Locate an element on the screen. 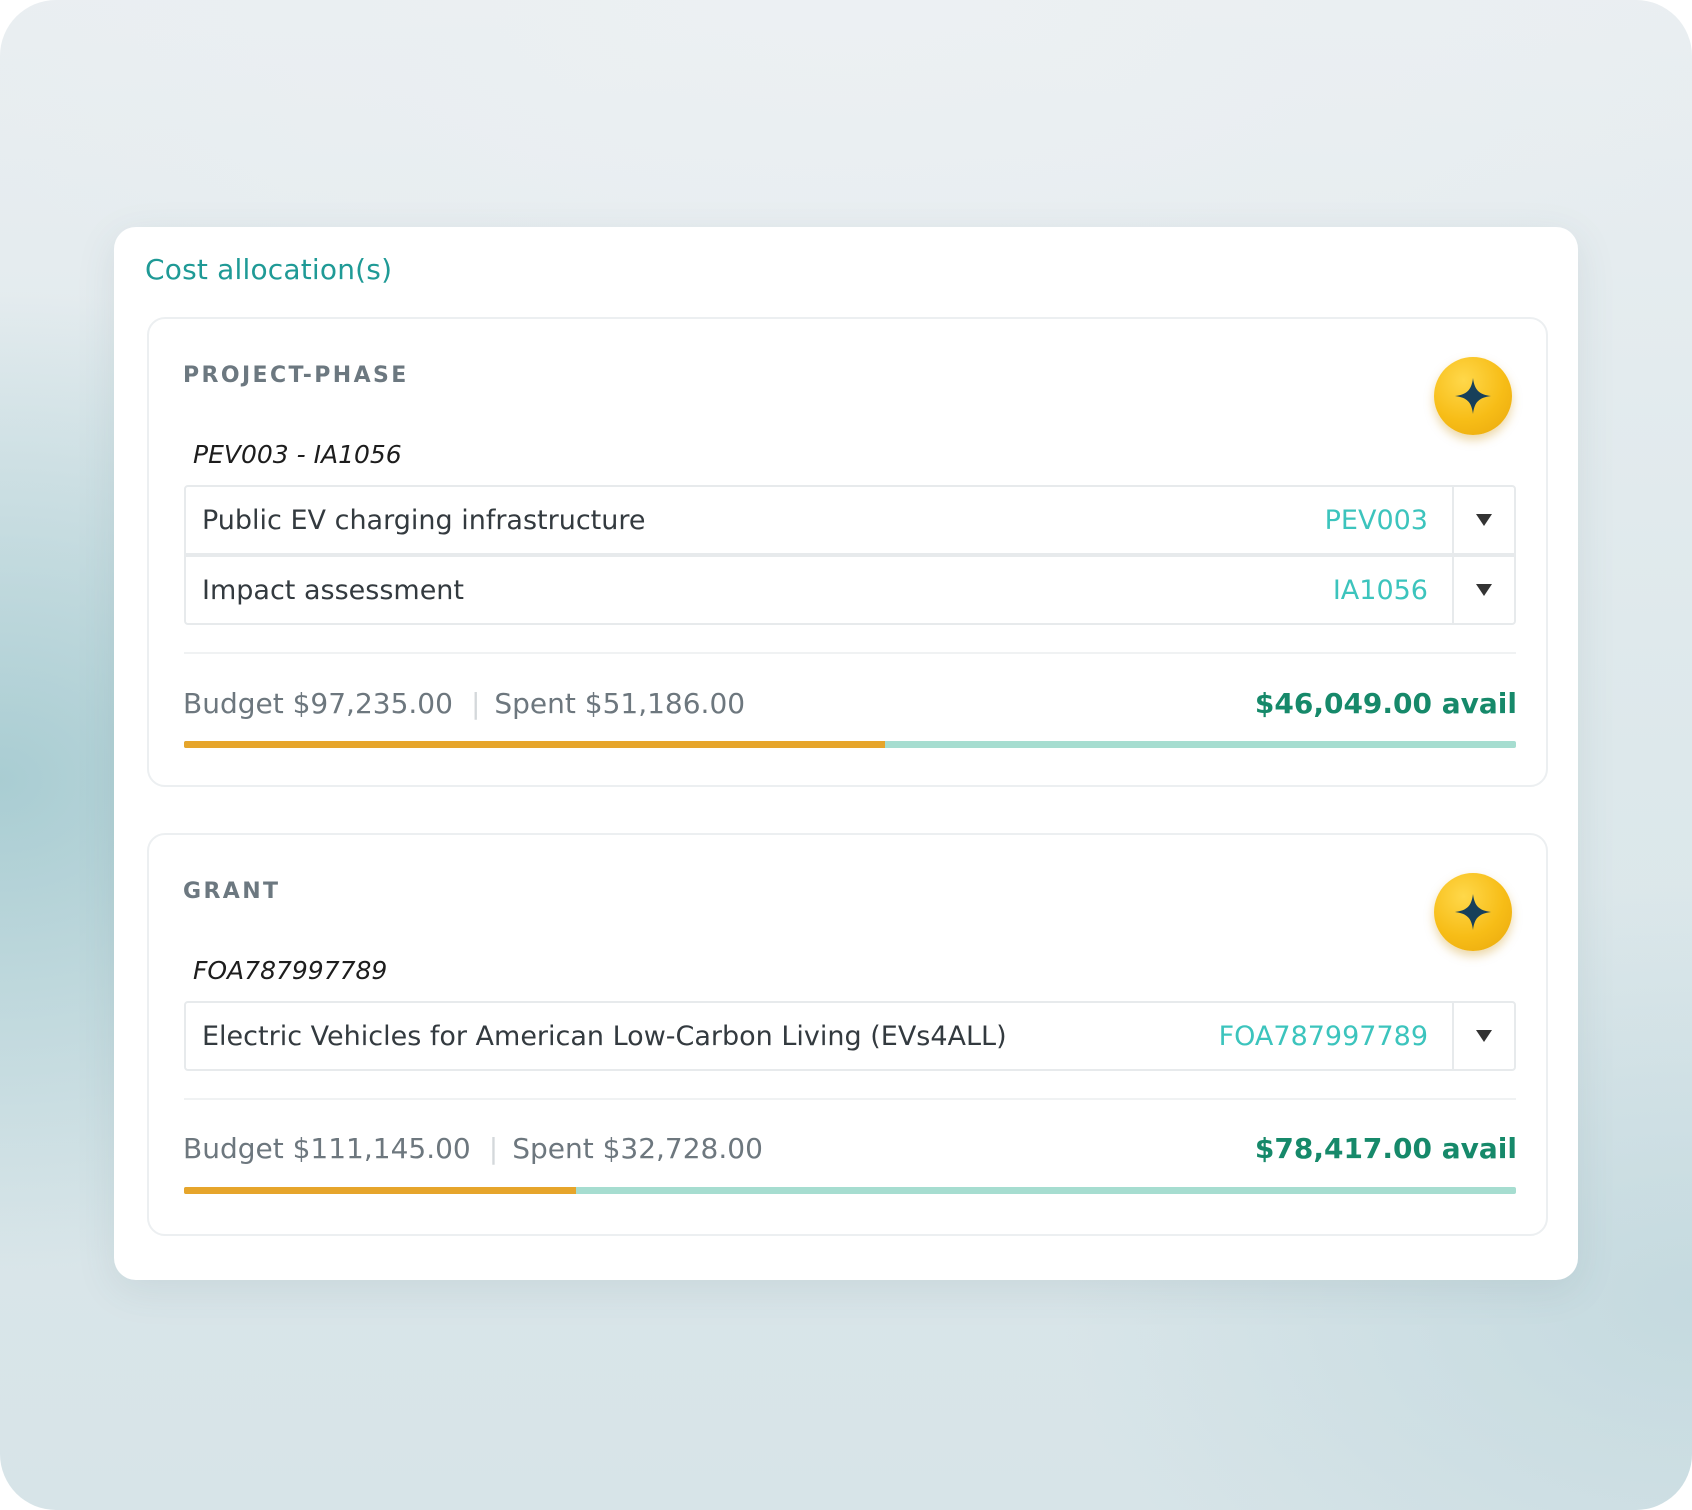 The height and width of the screenshot is (1510, 1692). select-code: FOA787997789 is located at coordinates (1323, 1036).